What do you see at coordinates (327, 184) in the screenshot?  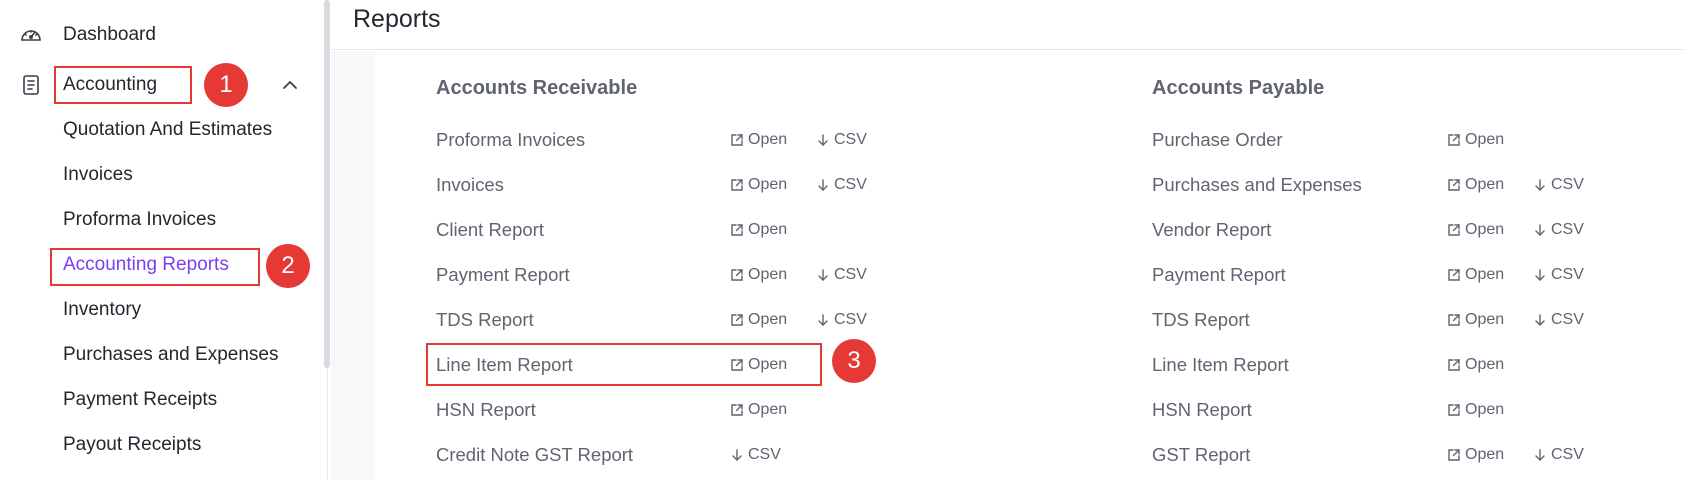 I see `sidebar-scrollbar` at bounding box center [327, 184].